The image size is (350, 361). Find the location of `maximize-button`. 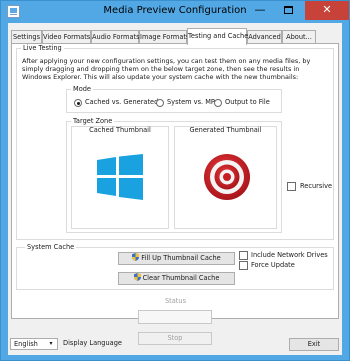

maximize-button is located at coordinates (288, 10).